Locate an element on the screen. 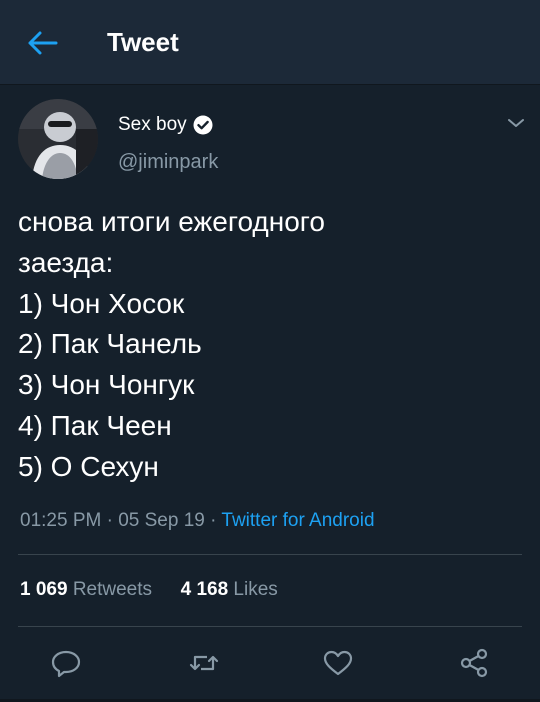  author-display-name: Sex boy is located at coordinates (152, 124).